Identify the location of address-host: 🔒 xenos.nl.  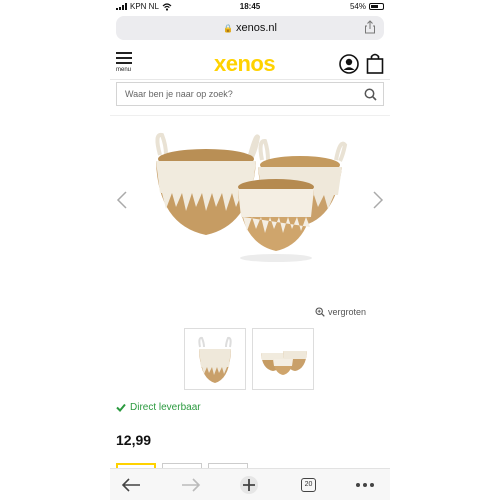
(250, 28).